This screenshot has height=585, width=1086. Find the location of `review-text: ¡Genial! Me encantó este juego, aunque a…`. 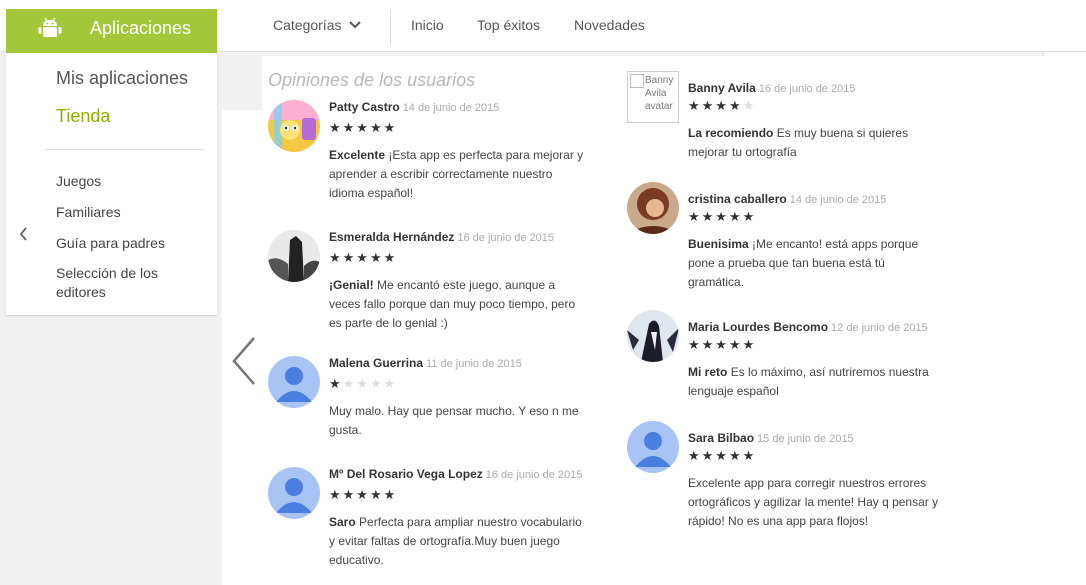

review-text: ¡Genial! Me encantó este juego, aunque a… is located at coordinates (456, 304).